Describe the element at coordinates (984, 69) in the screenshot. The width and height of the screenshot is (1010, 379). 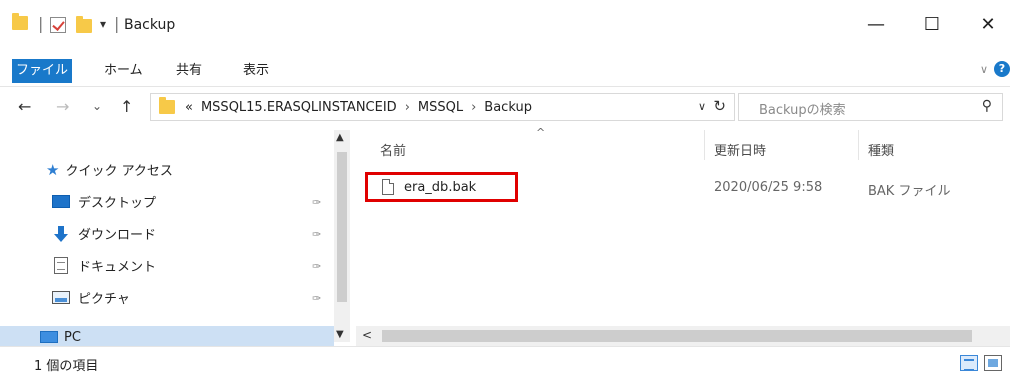
I see `expand-ribbon-icon: ∨` at that location.